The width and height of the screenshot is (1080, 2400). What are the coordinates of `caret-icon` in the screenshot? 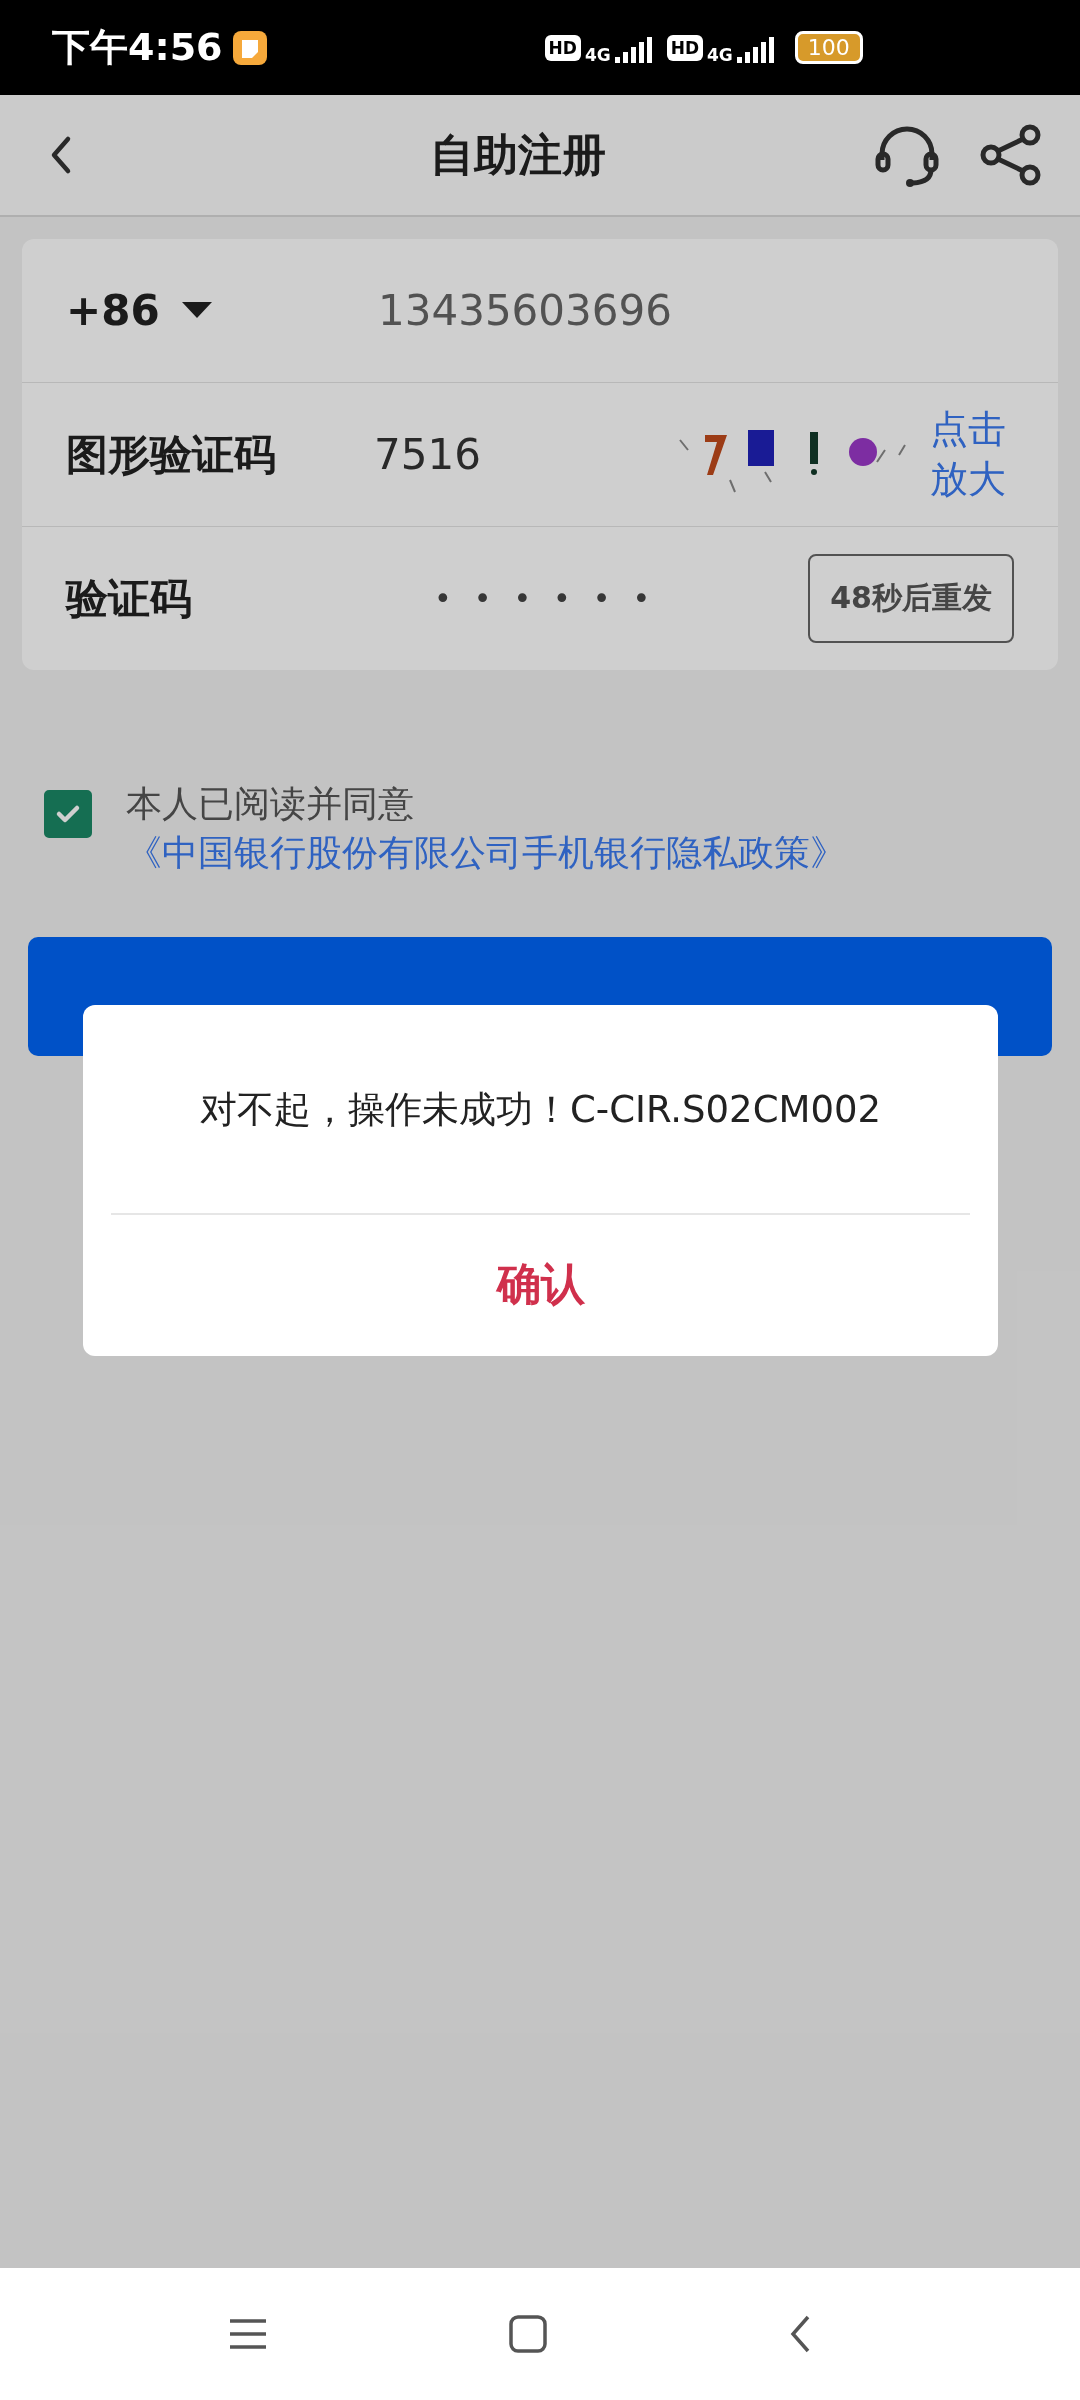 It's located at (196, 310).